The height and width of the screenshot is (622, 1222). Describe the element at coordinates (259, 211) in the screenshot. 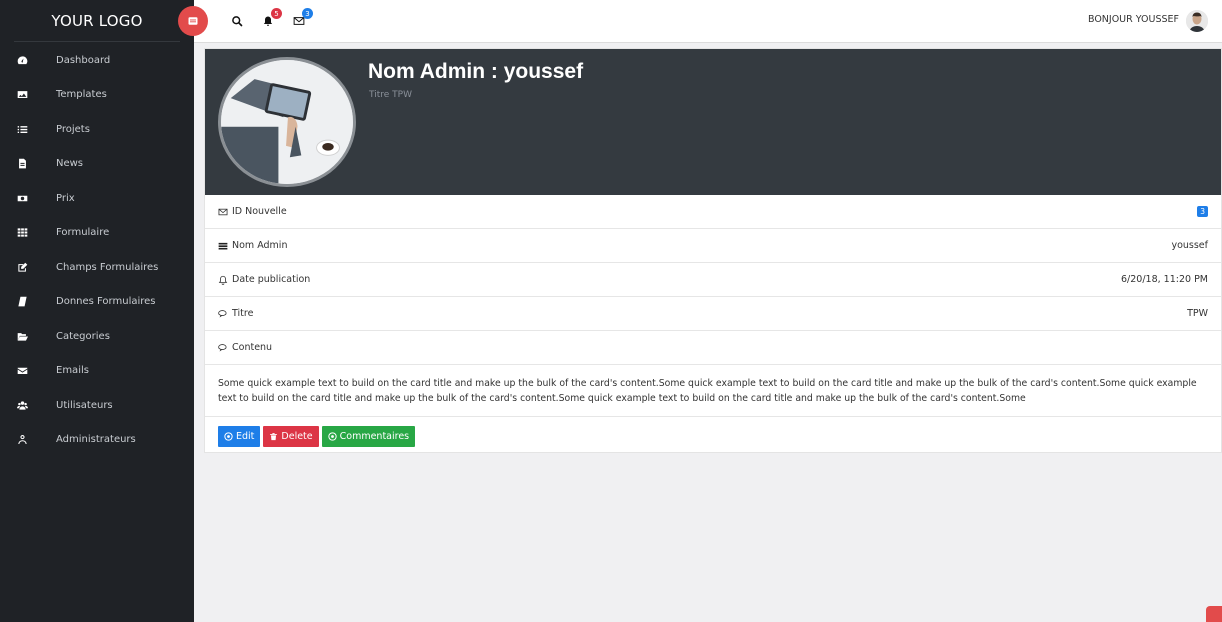

I see `row-label: ID Nouvelle` at that location.